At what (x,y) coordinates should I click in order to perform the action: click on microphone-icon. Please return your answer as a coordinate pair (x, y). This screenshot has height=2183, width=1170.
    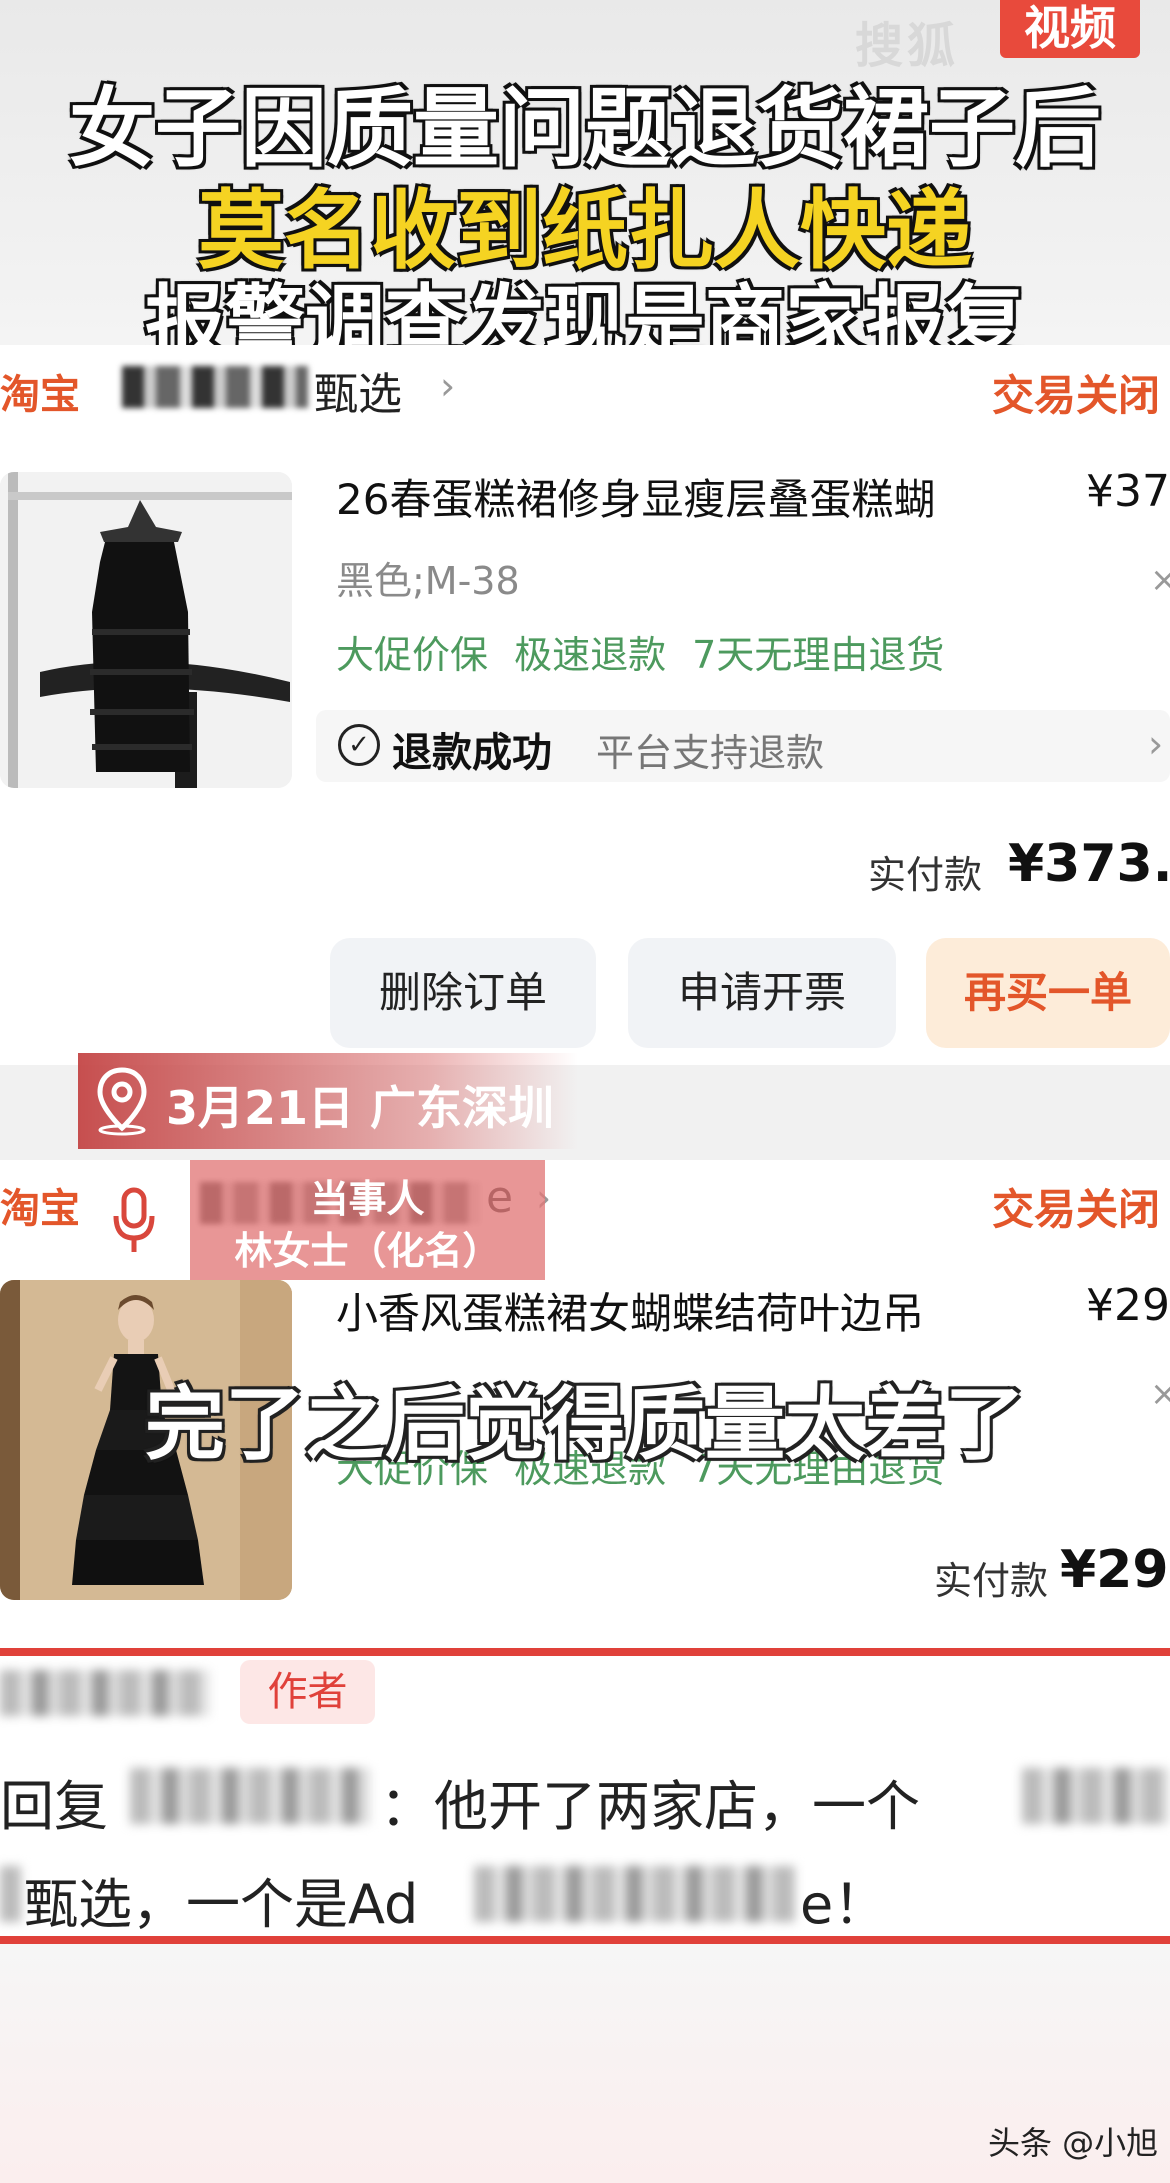
    Looking at the image, I should click on (134, 1223).